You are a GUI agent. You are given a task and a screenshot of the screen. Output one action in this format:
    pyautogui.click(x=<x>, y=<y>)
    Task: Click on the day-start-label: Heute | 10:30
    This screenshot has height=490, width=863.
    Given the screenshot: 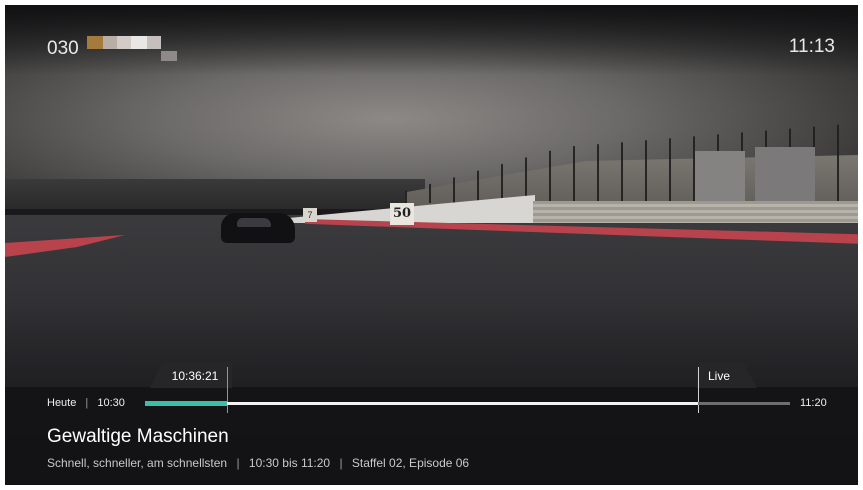 What is the action you would take?
    pyautogui.click(x=86, y=403)
    